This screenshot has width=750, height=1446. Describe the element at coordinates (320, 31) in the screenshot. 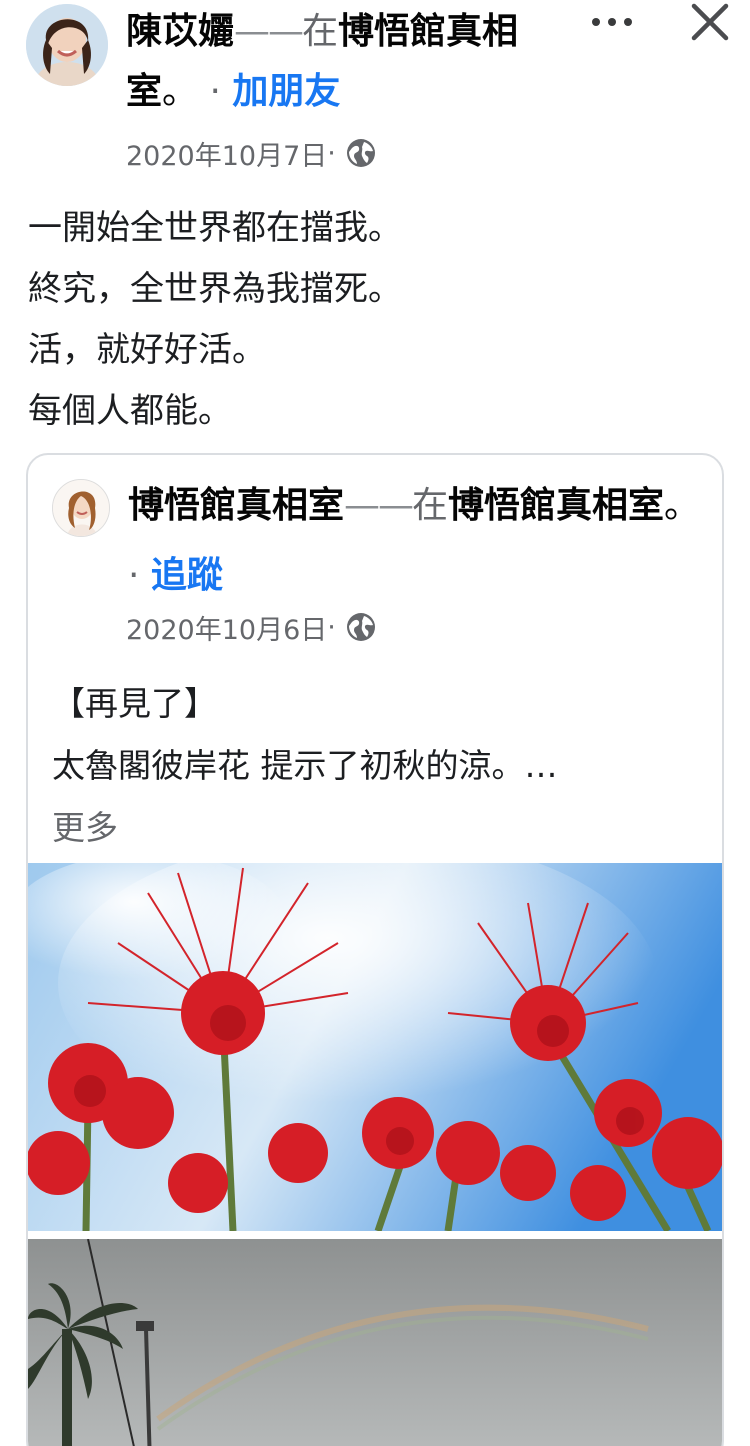

I see `header-at: 在` at that location.